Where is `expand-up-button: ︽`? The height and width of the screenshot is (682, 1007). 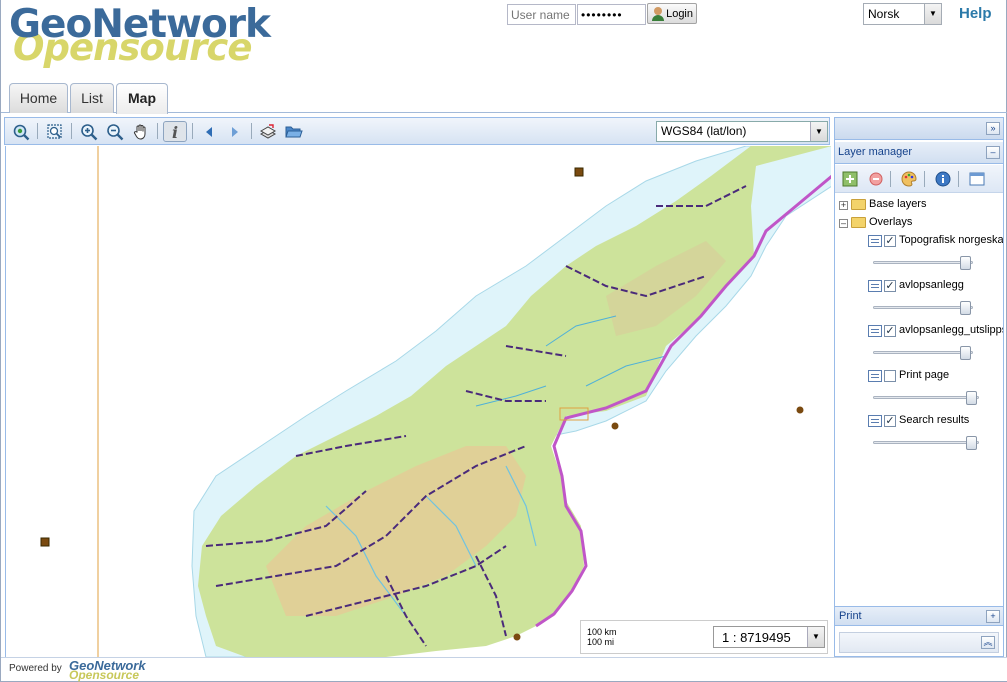 expand-up-button: ︽ is located at coordinates (988, 642).